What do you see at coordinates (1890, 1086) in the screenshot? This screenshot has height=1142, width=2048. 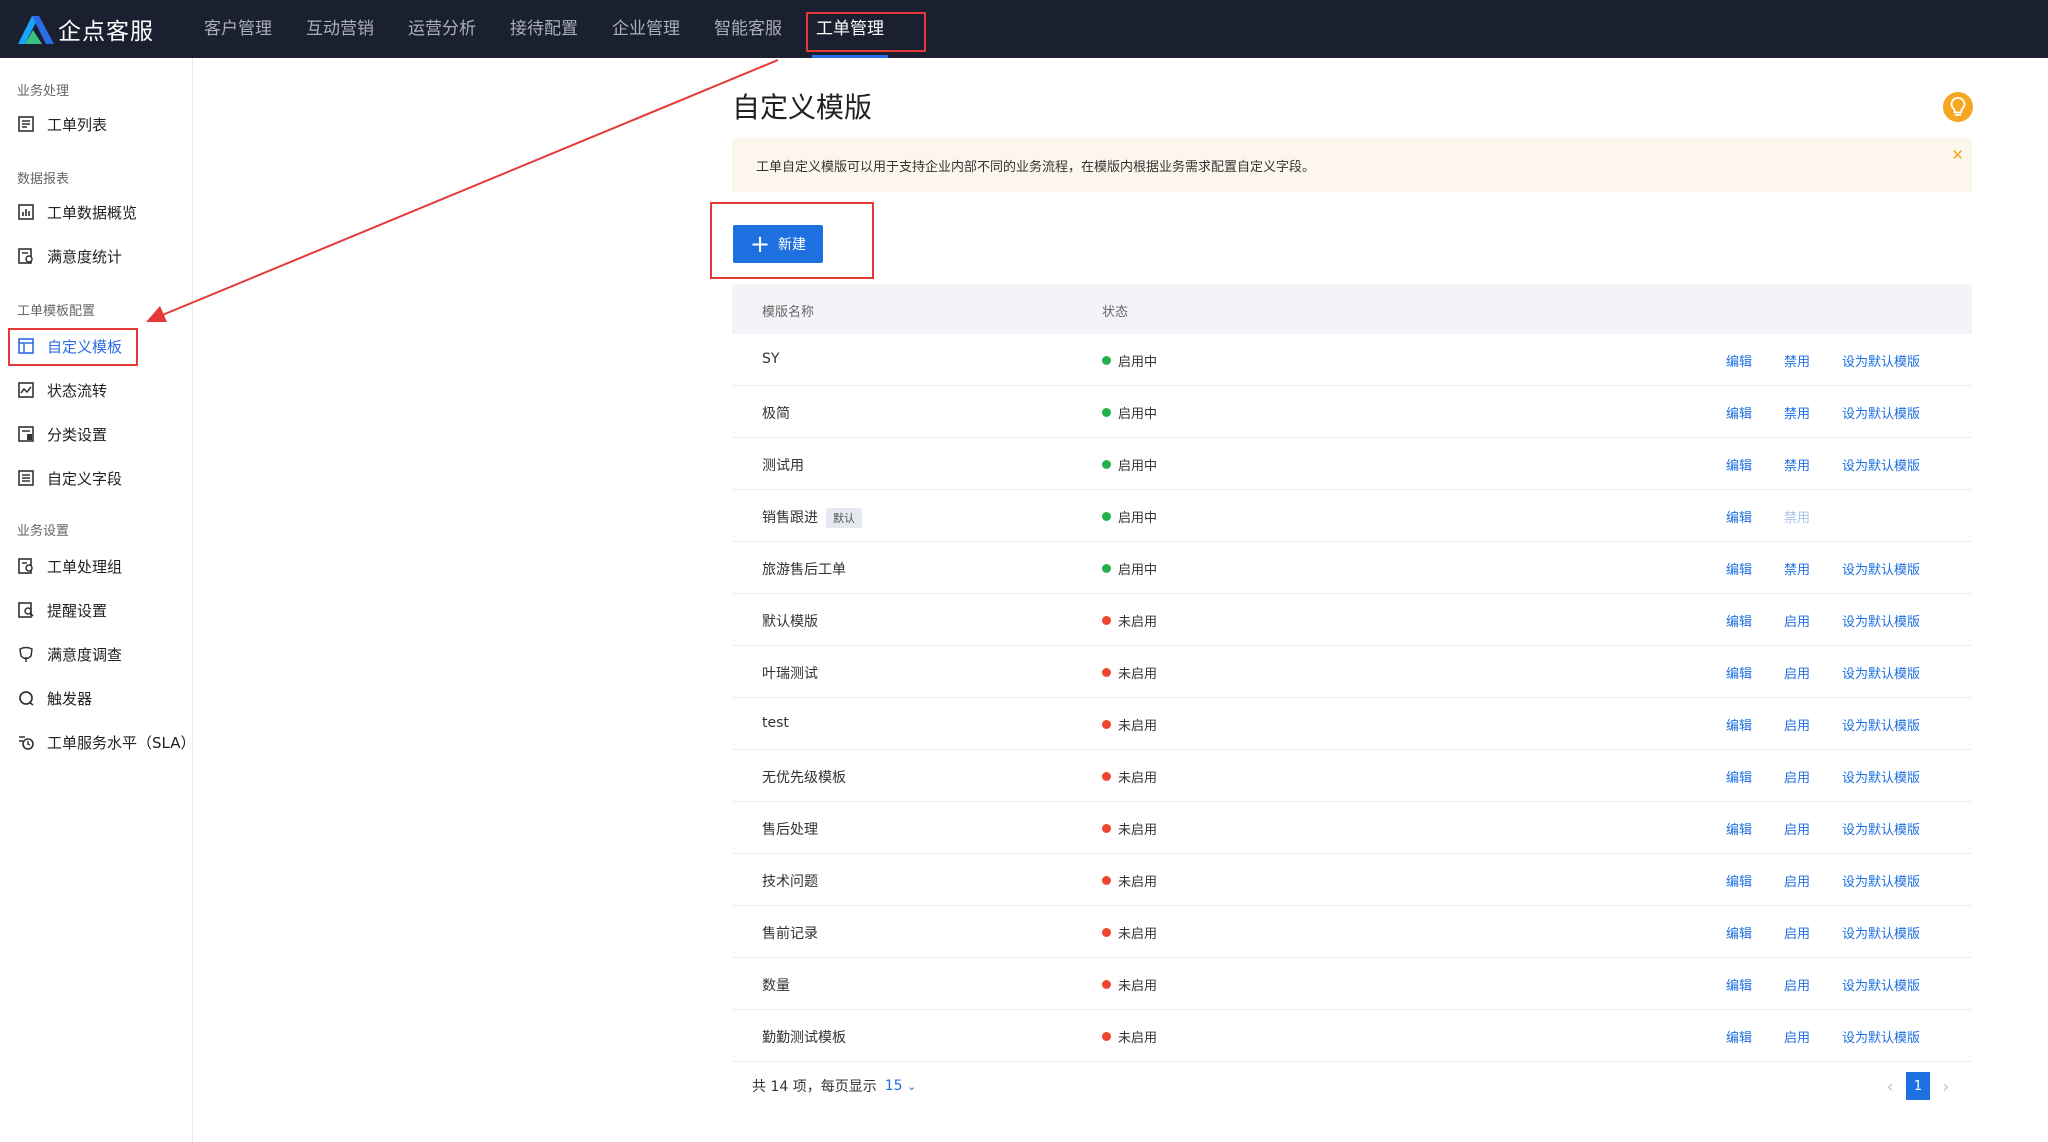 I see `prev-page-icon: ‹` at bounding box center [1890, 1086].